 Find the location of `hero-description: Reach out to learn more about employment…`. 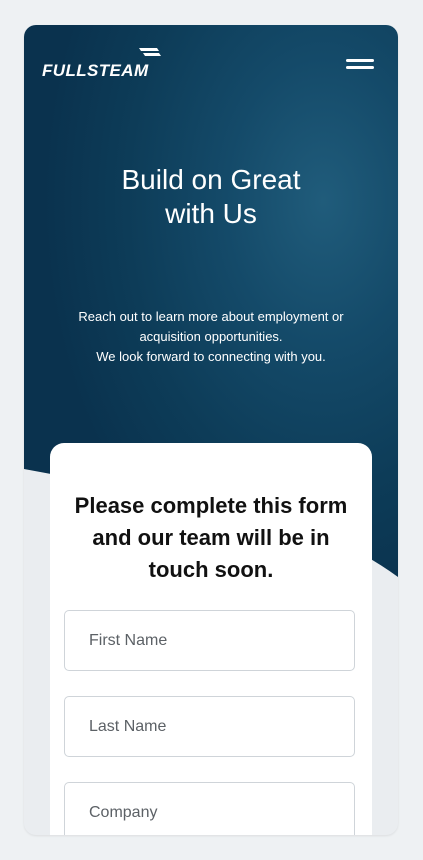

hero-description: Reach out to learn more about employment… is located at coordinates (211, 337).